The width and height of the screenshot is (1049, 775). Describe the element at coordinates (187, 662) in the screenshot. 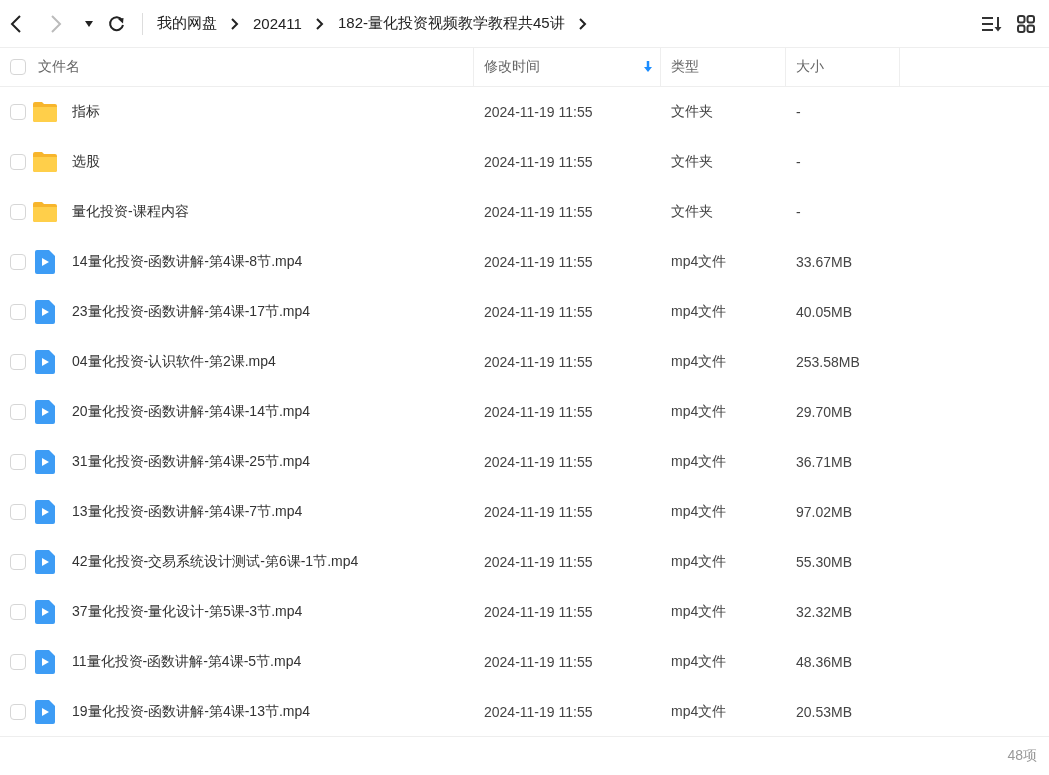

I see `file-name: 11量化投资-函数讲解-第4课-5节.mp4` at that location.